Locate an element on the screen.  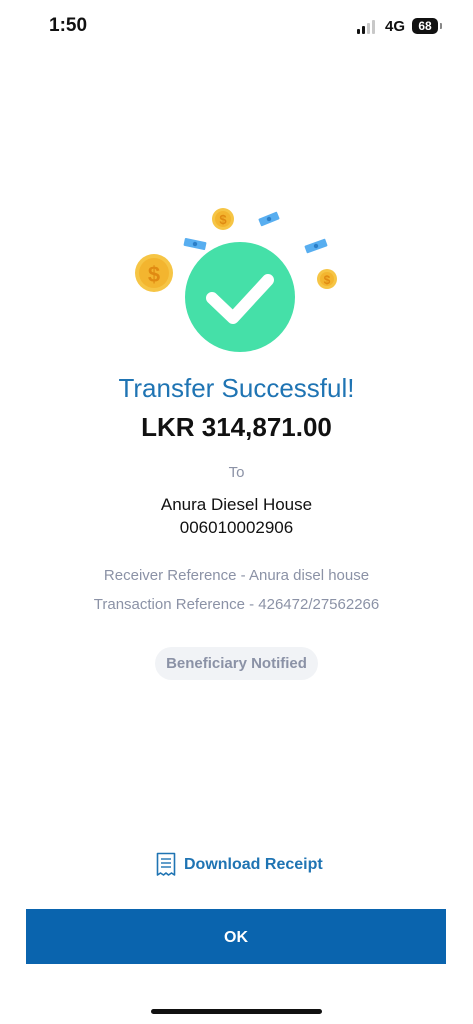
beneficiary-badge-container: Beneficiary Notified is located at coordinates (236, 663).